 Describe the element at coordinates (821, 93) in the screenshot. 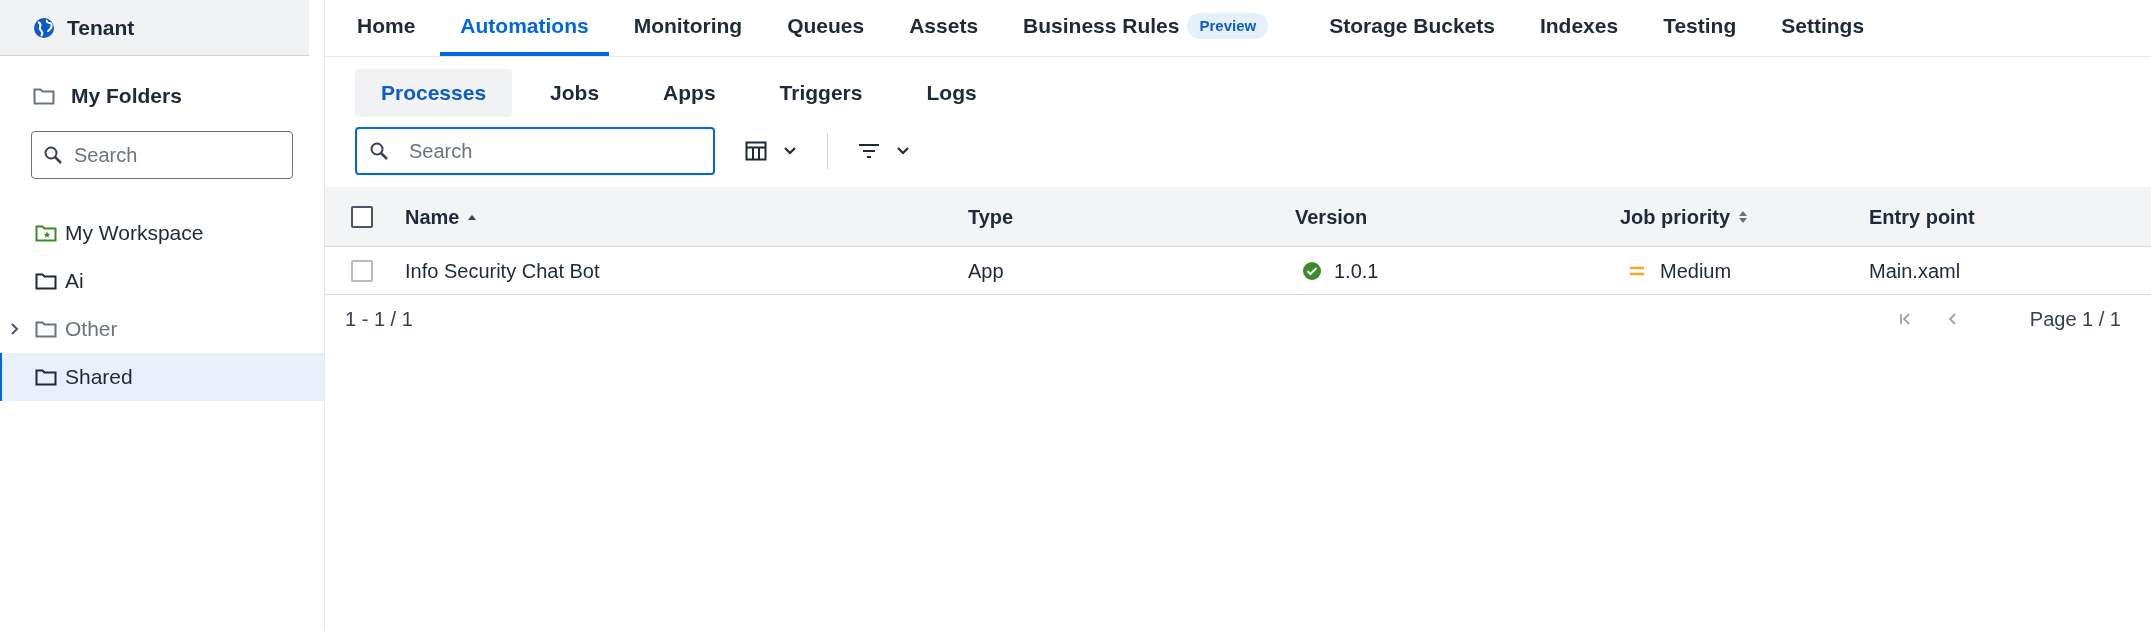

I see `sub-tab: Triggers` at that location.